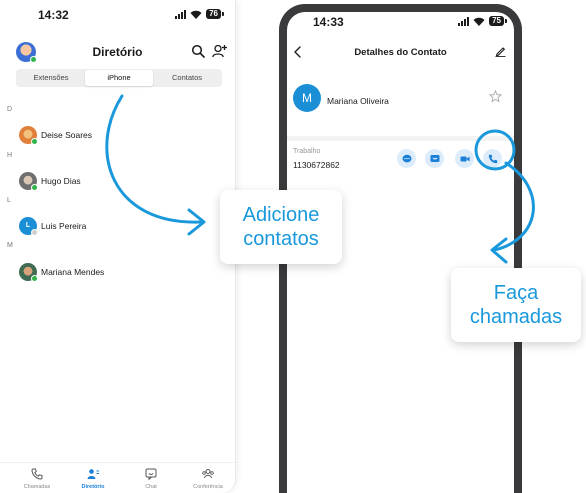  I want to click on details-header: Detalhes do Contato, so click(400, 52).